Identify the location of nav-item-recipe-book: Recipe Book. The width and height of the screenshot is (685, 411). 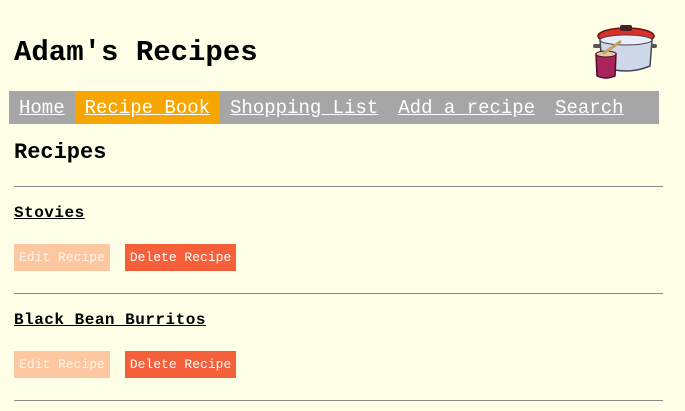
(147, 107).